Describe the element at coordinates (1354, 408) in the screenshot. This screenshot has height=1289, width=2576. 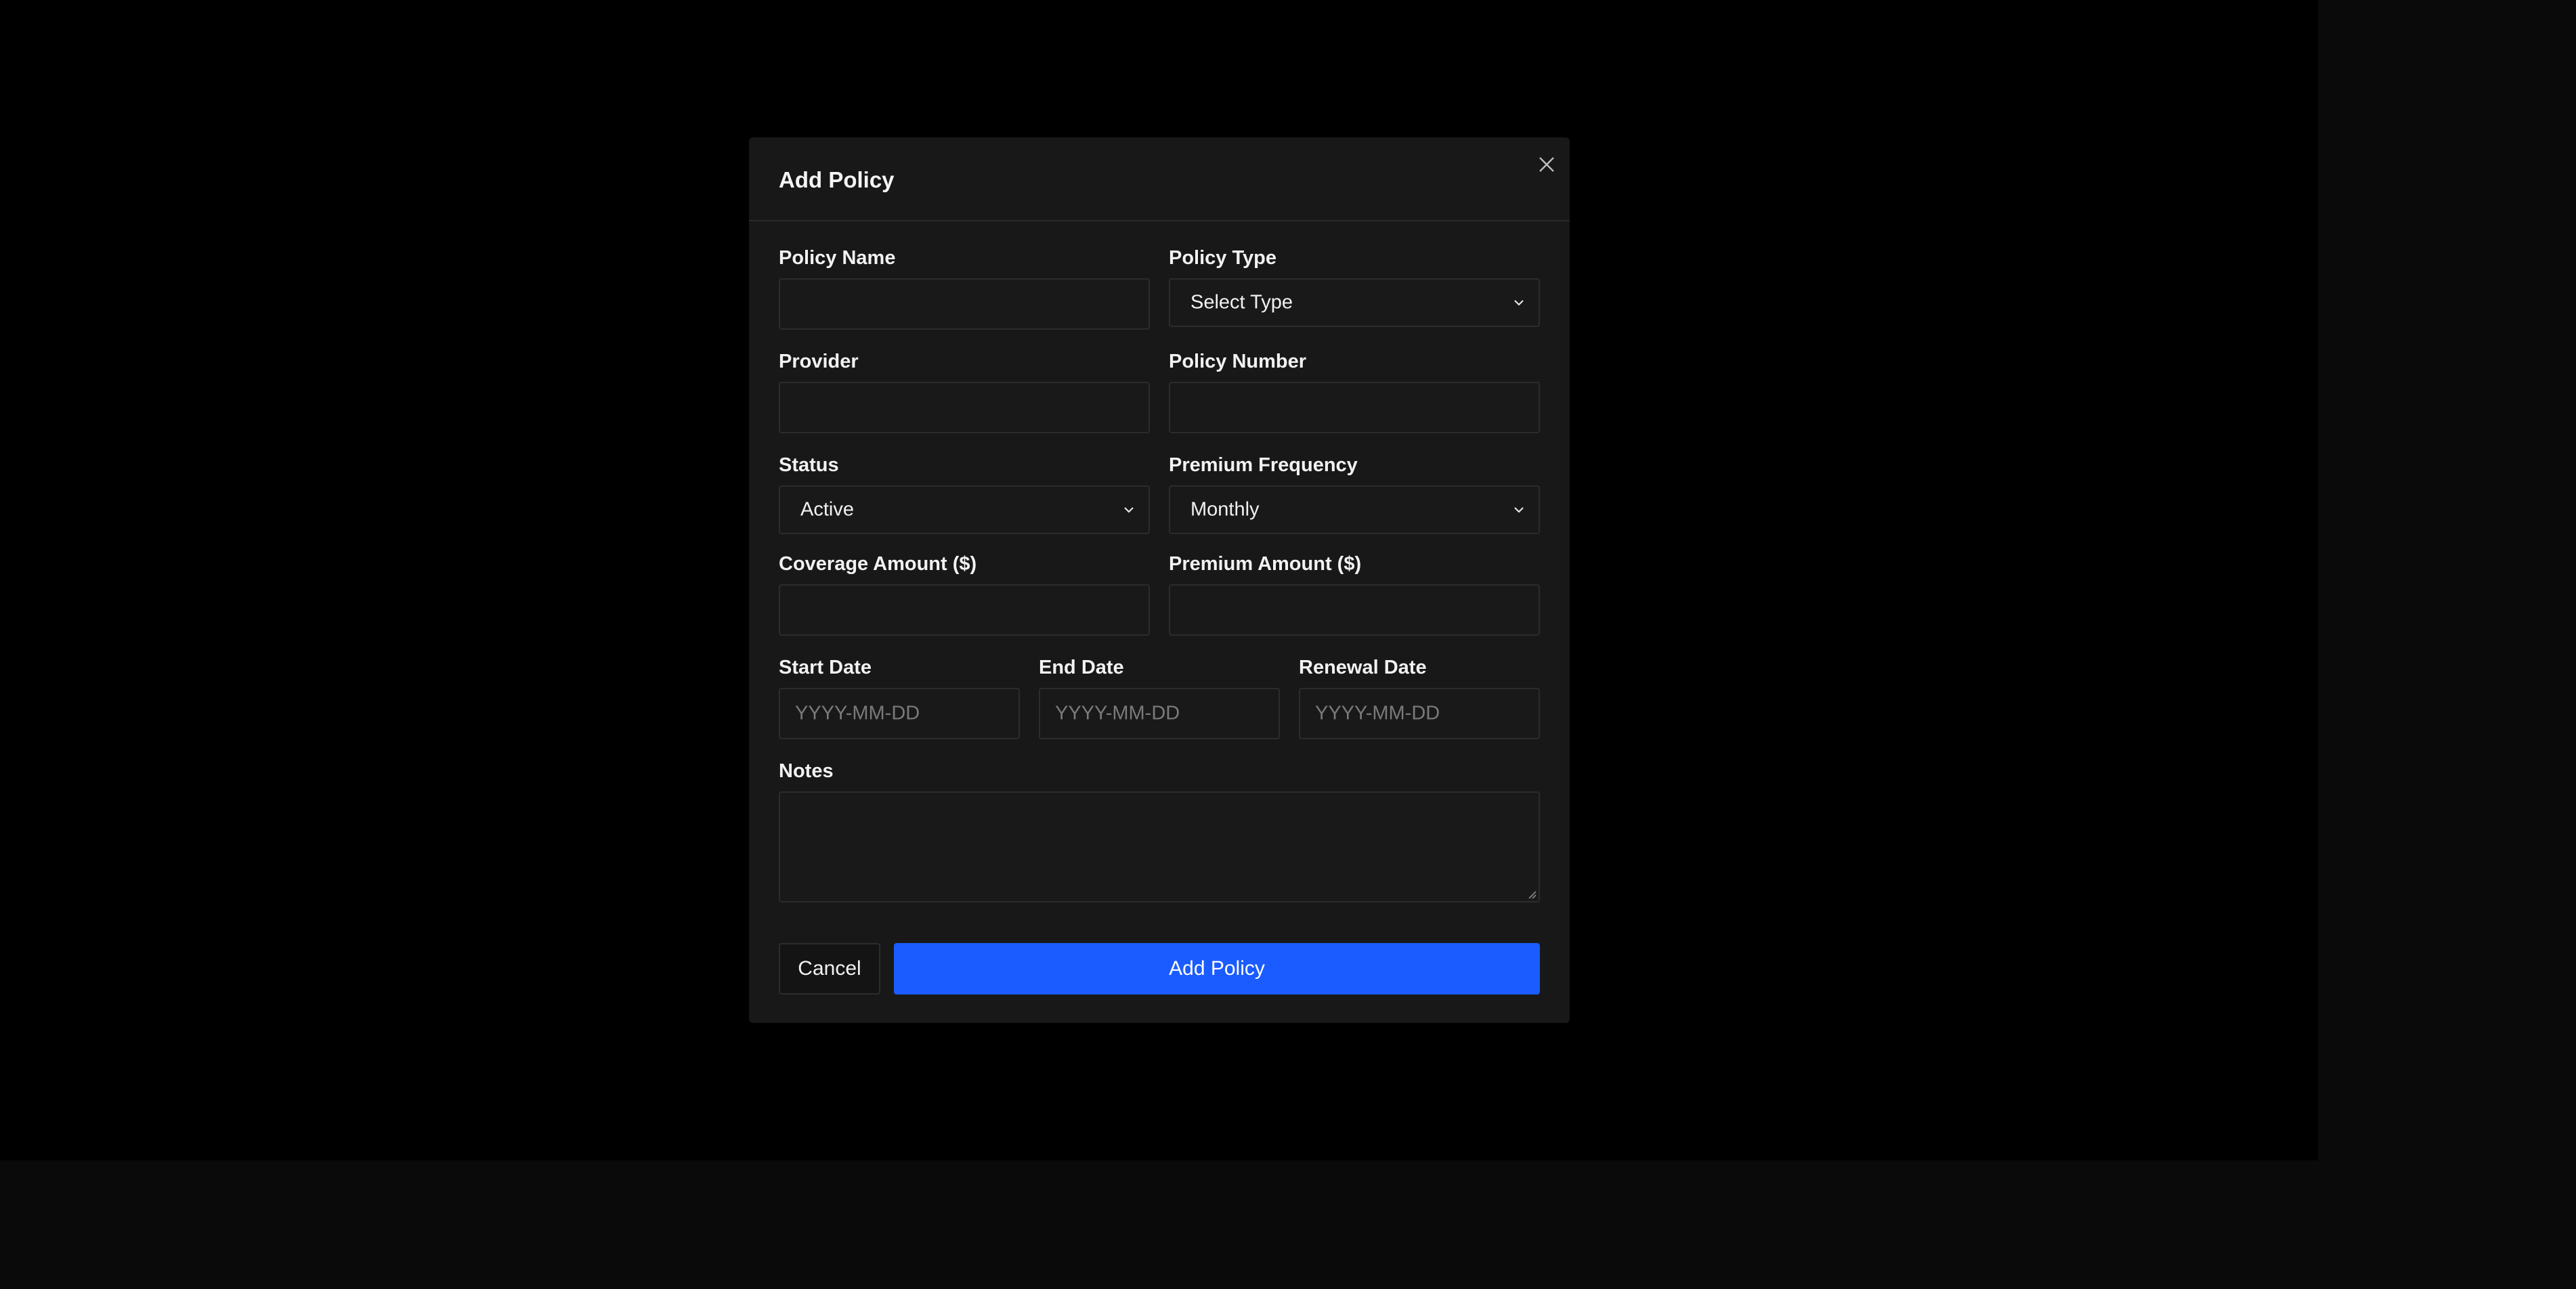
I see `policy-number-input` at that location.